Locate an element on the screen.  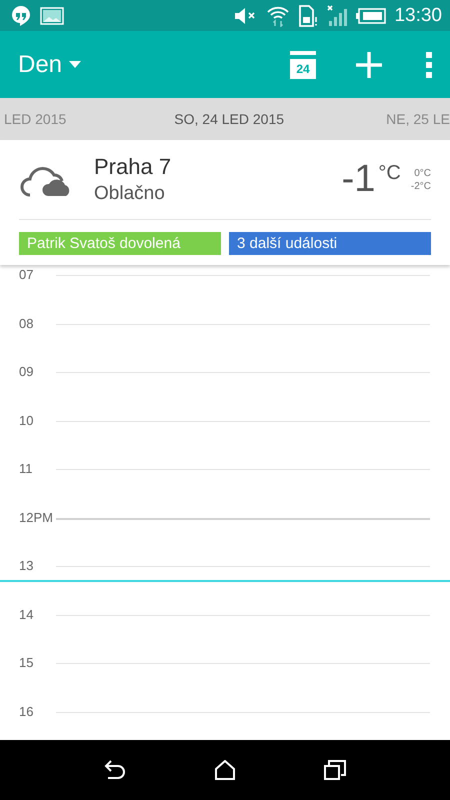
home-icon is located at coordinates (224, 770).